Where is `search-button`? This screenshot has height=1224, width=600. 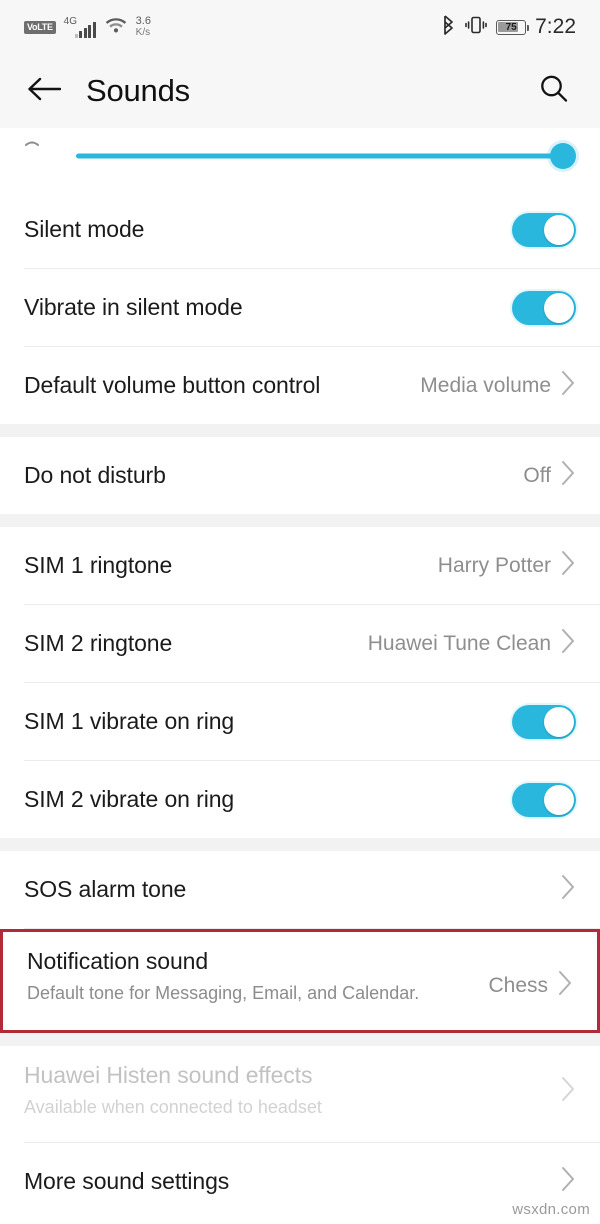 search-button is located at coordinates (554, 91).